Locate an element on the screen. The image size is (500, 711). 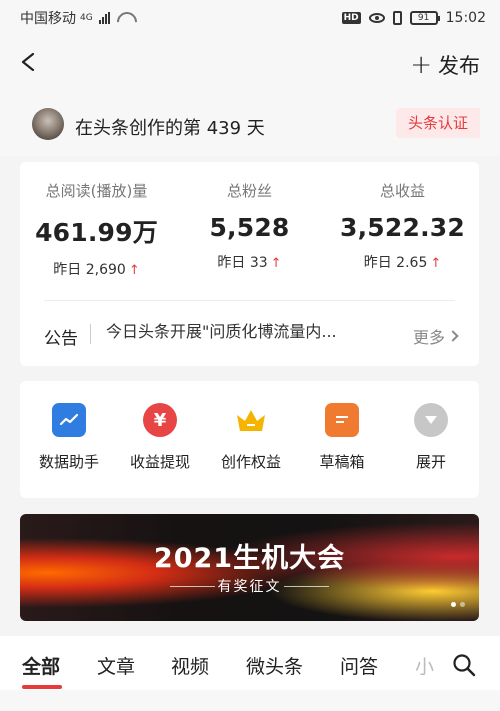
page-header: + 发布 is located at coordinates (250, 65).